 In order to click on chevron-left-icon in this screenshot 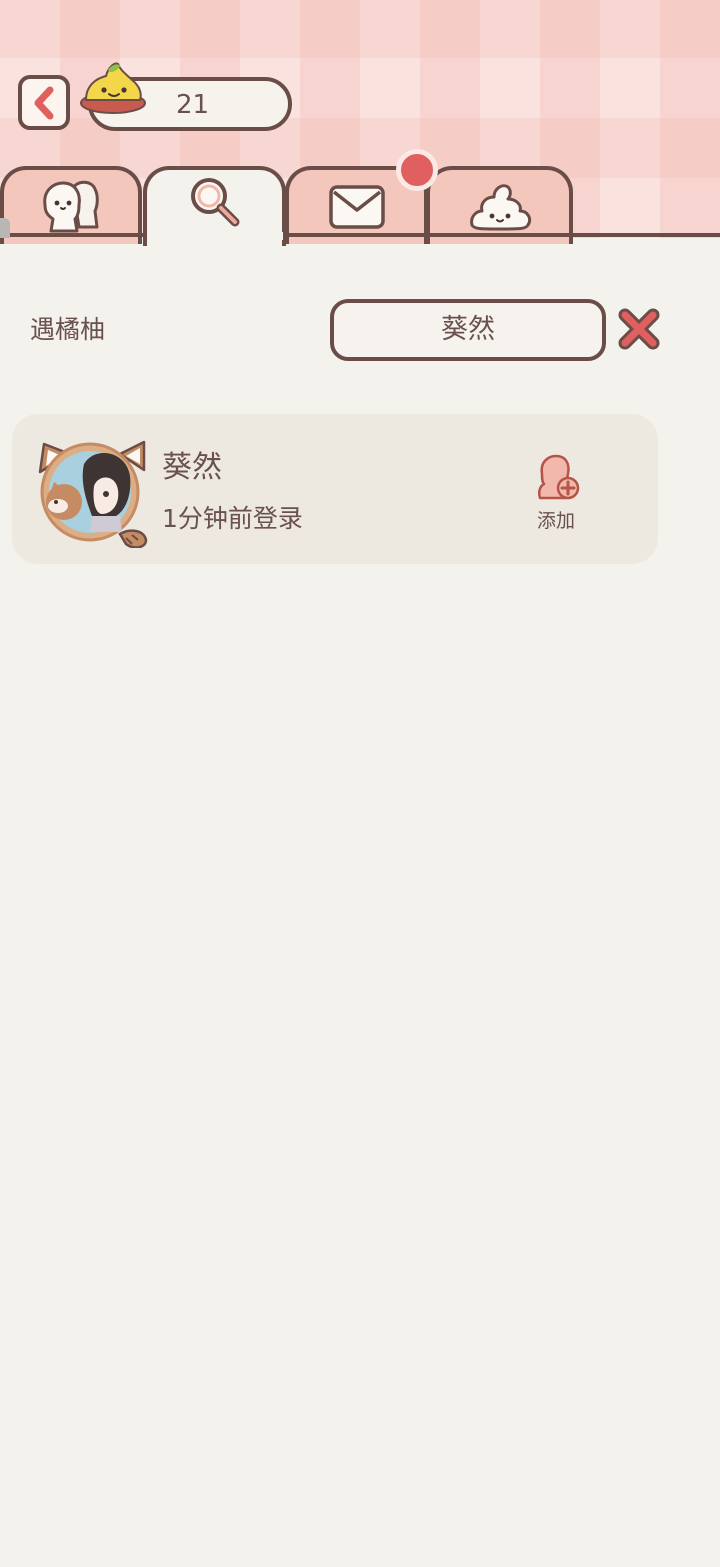, I will do `click(44, 102)`.